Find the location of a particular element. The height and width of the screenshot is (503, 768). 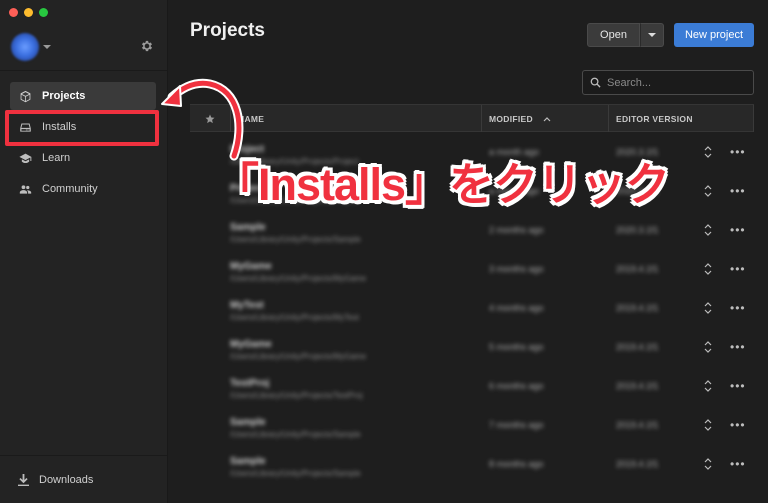

project-name: TestProj is located at coordinates (250, 383).